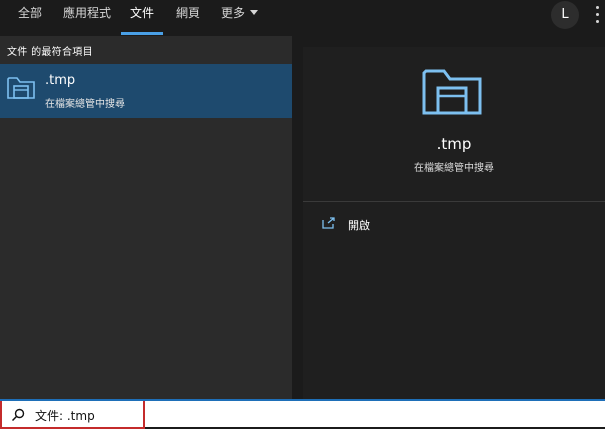 The height and width of the screenshot is (429, 605). I want to click on account-avatar: L, so click(565, 15).